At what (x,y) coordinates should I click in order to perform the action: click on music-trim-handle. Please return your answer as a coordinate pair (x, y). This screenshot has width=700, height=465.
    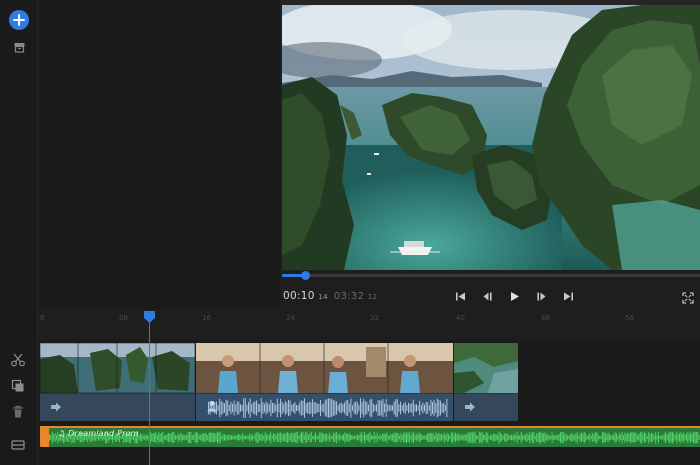
    Looking at the image, I should click on (44, 436).